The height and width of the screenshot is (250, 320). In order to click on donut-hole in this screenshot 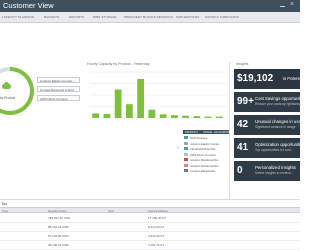, I will do `click(15, 91)`.